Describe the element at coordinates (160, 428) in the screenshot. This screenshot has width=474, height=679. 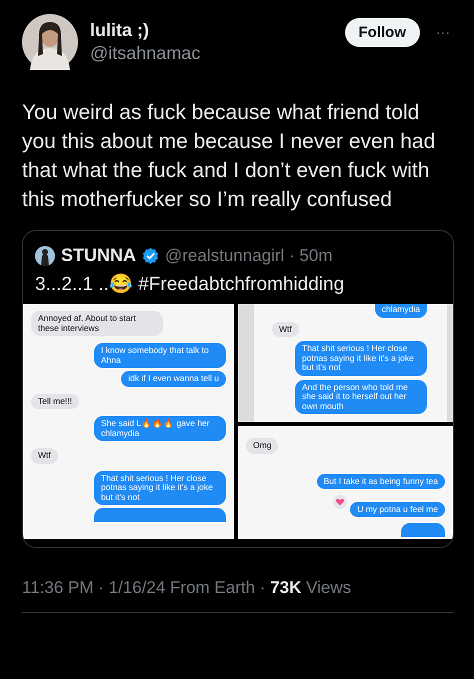
I see `message-bubble: She said L🔥🔥🔥 gave her chlamydia` at that location.